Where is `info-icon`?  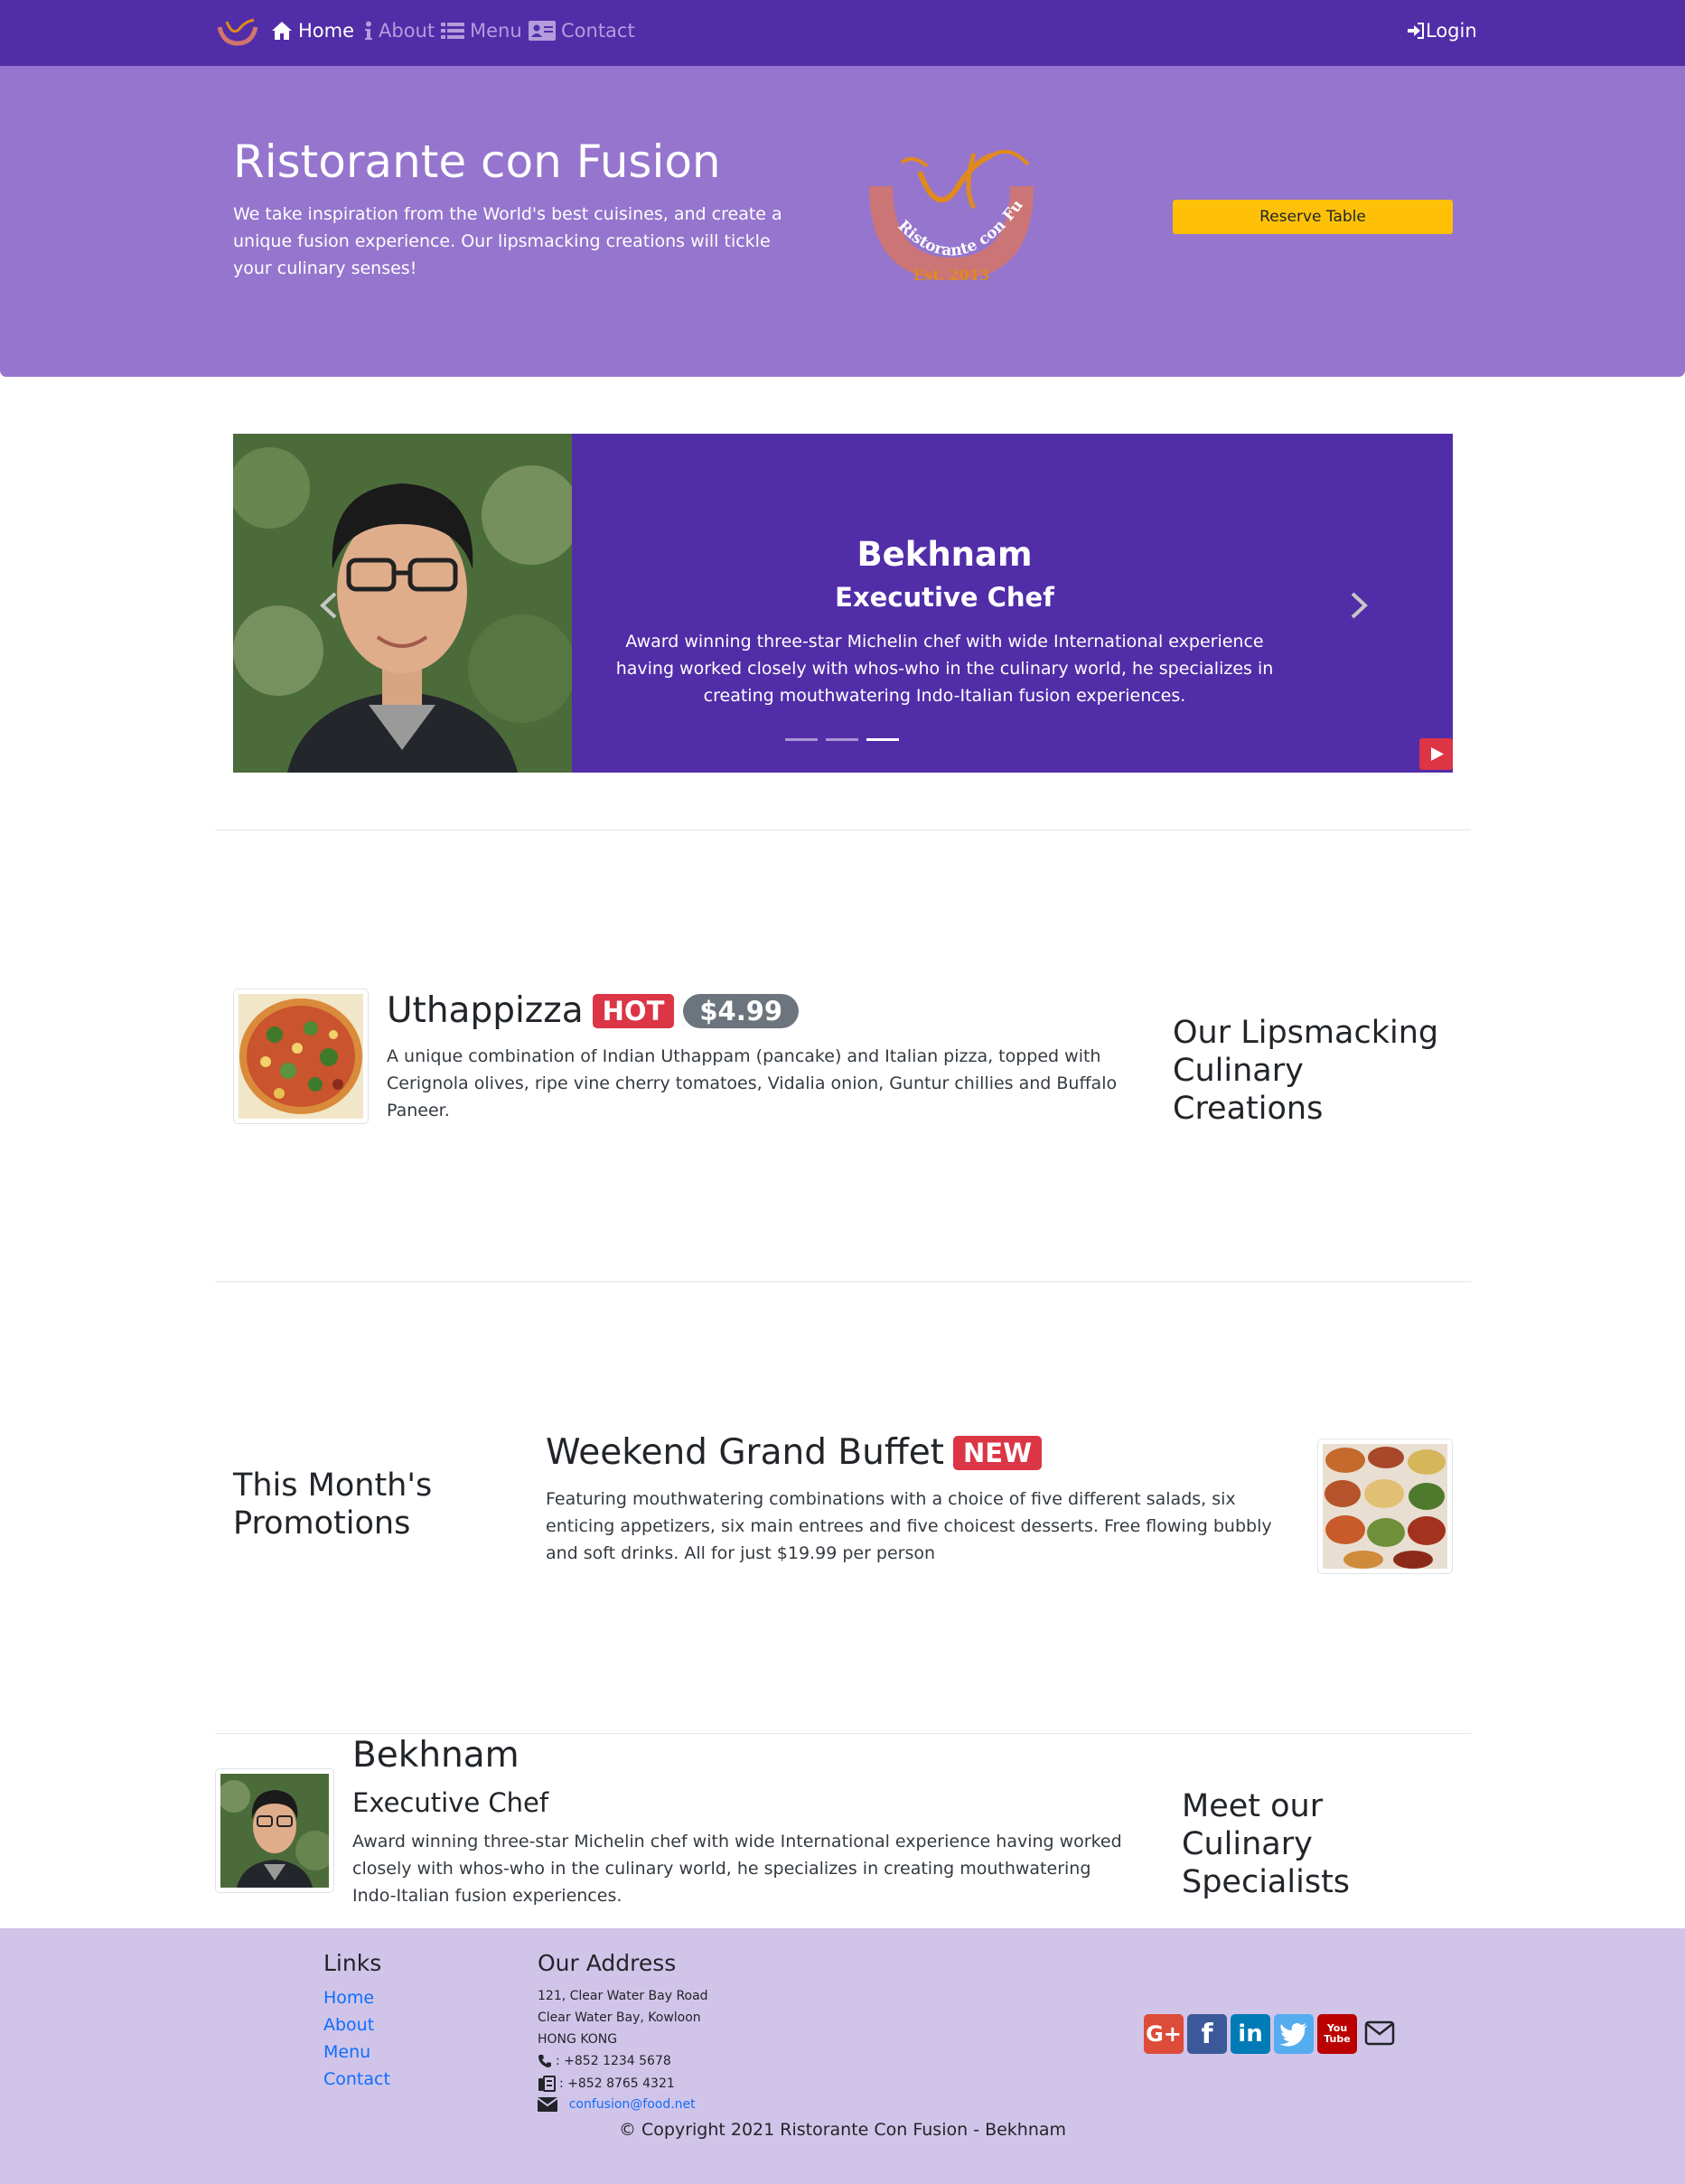 info-icon is located at coordinates (368, 30).